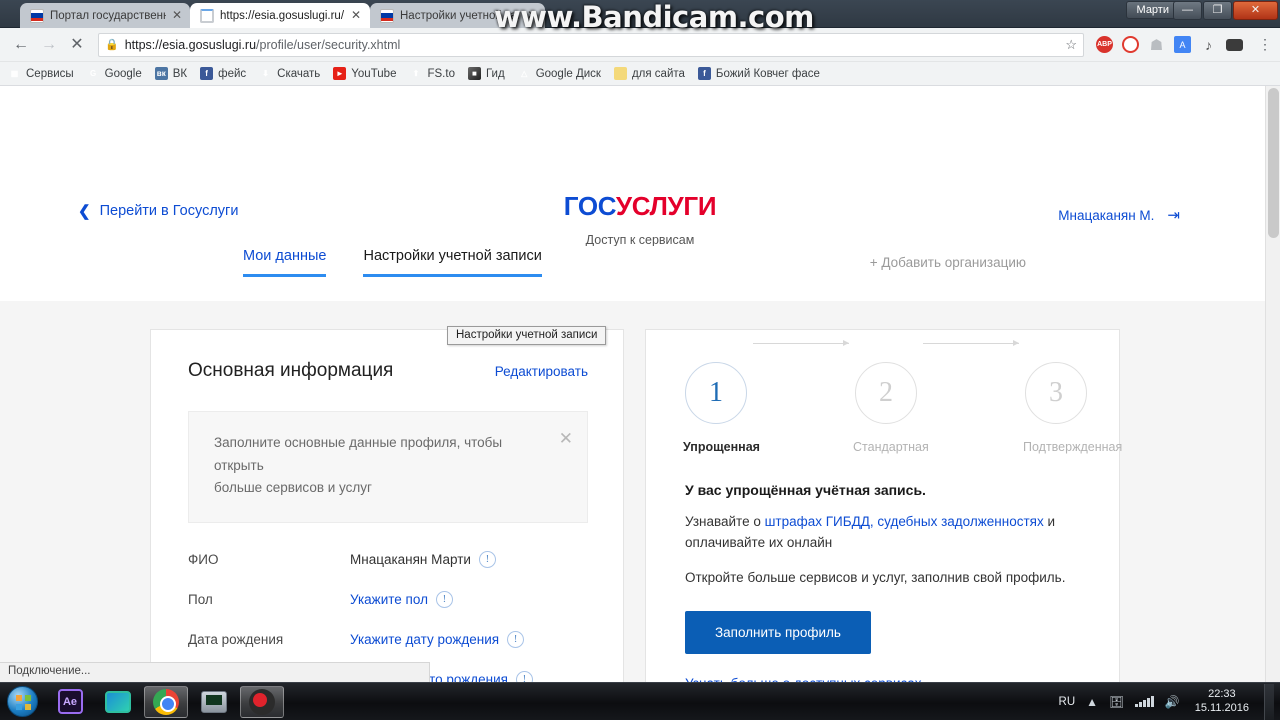 This screenshot has height=720, width=1280. I want to click on field-label: Пол, so click(200, 600).